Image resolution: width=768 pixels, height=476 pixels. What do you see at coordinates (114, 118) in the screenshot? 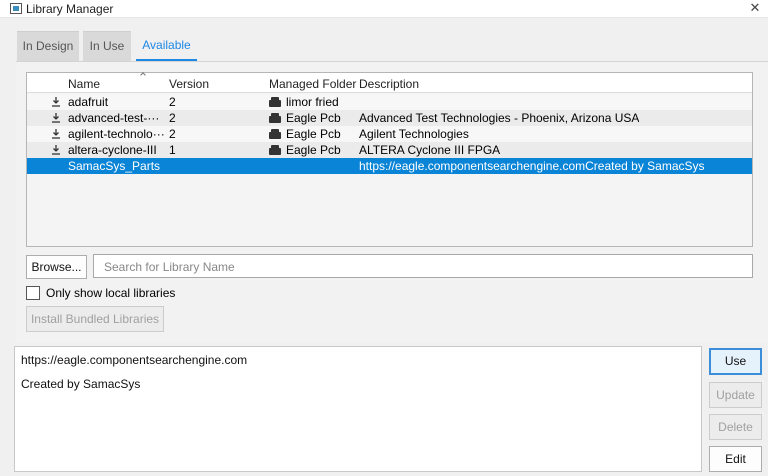
I see `row-name: advanced-test-···` at bounding box center [114, 118].